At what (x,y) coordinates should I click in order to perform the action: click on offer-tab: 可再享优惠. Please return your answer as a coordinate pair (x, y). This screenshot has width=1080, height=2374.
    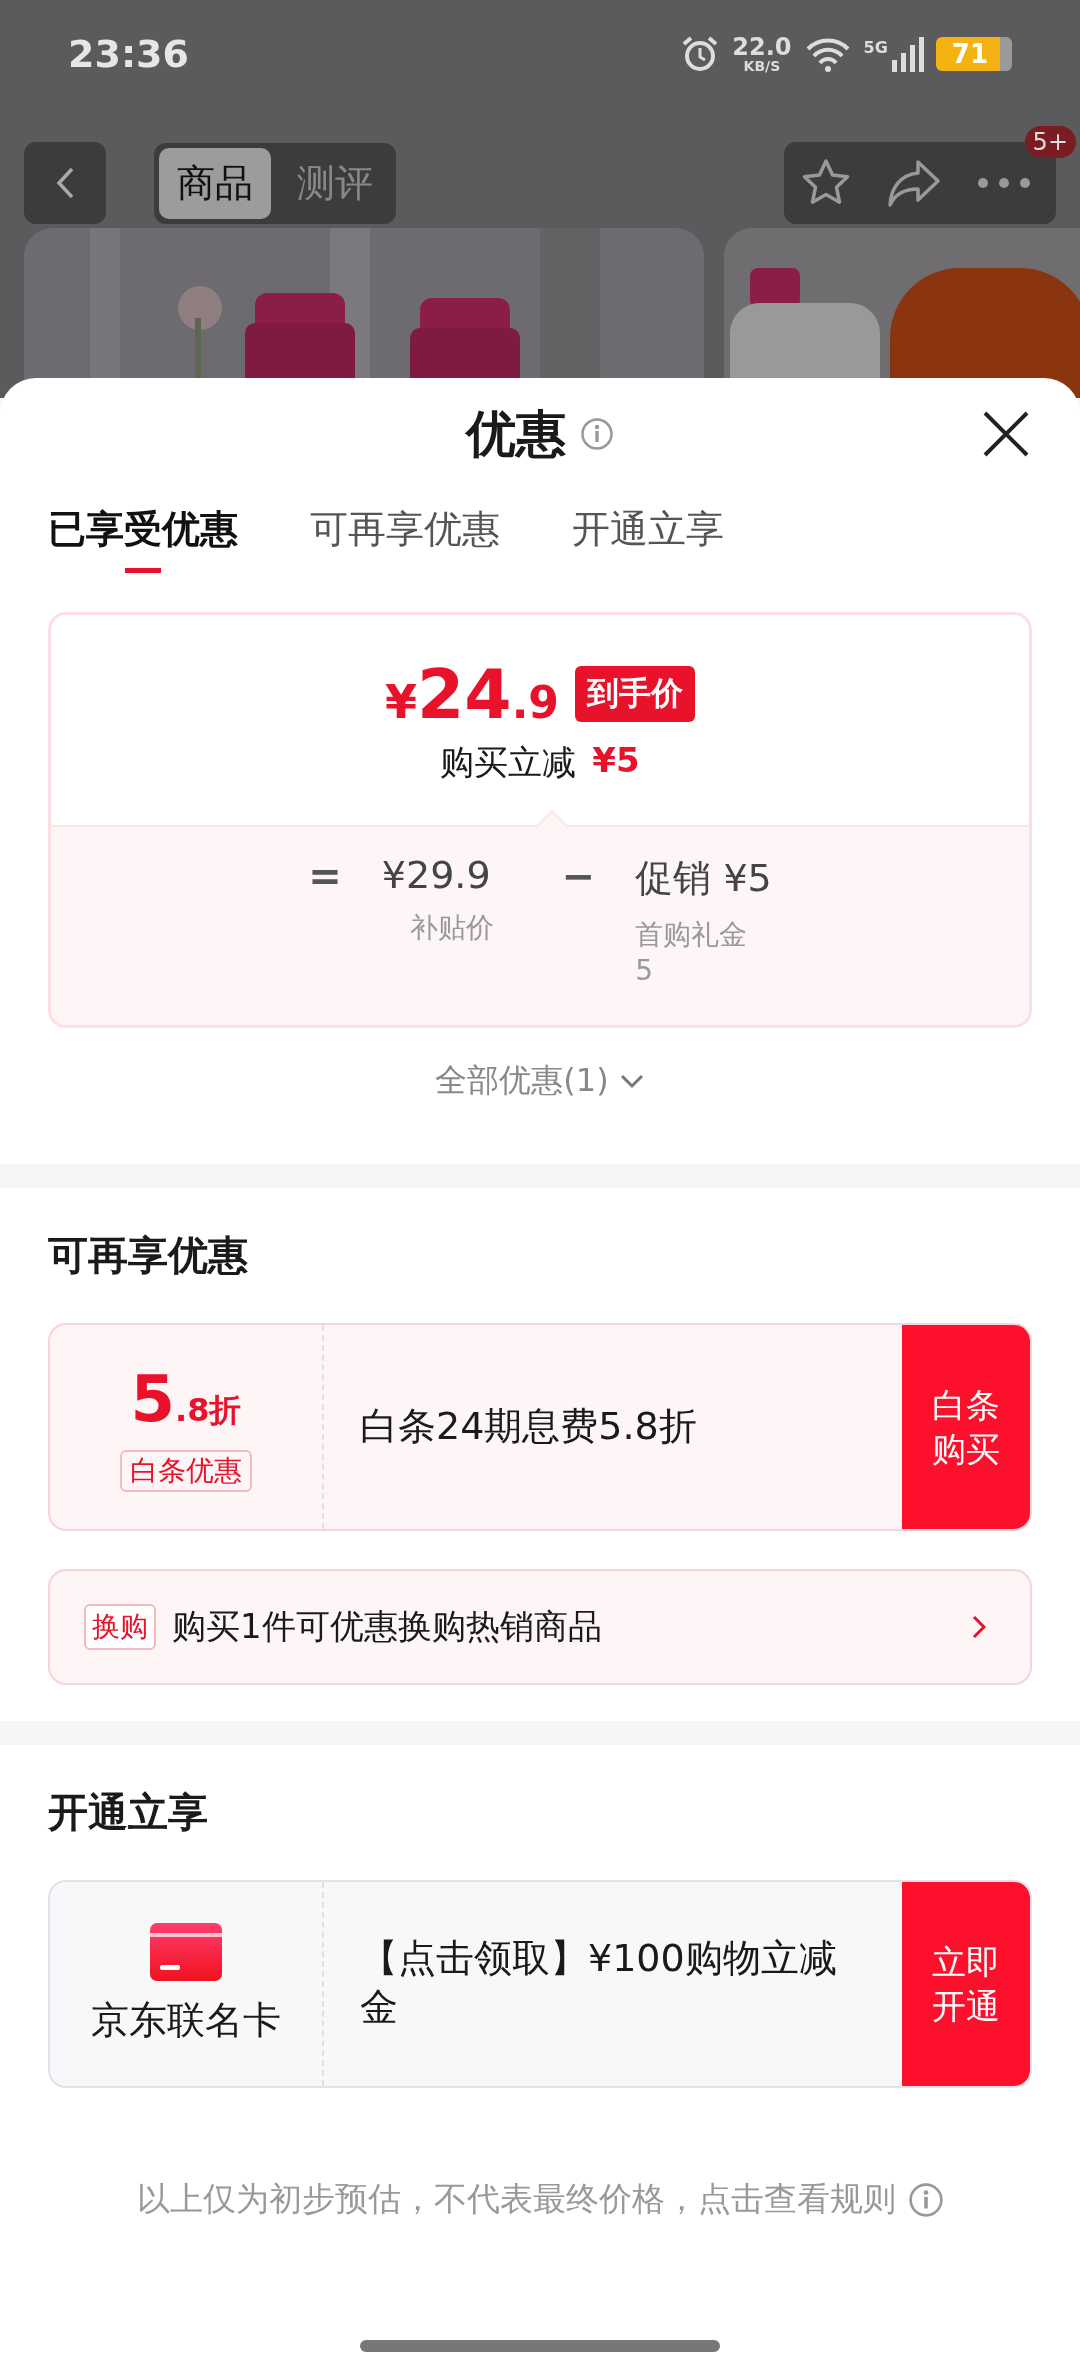
    Looking at the image, I should click on (405, 531).